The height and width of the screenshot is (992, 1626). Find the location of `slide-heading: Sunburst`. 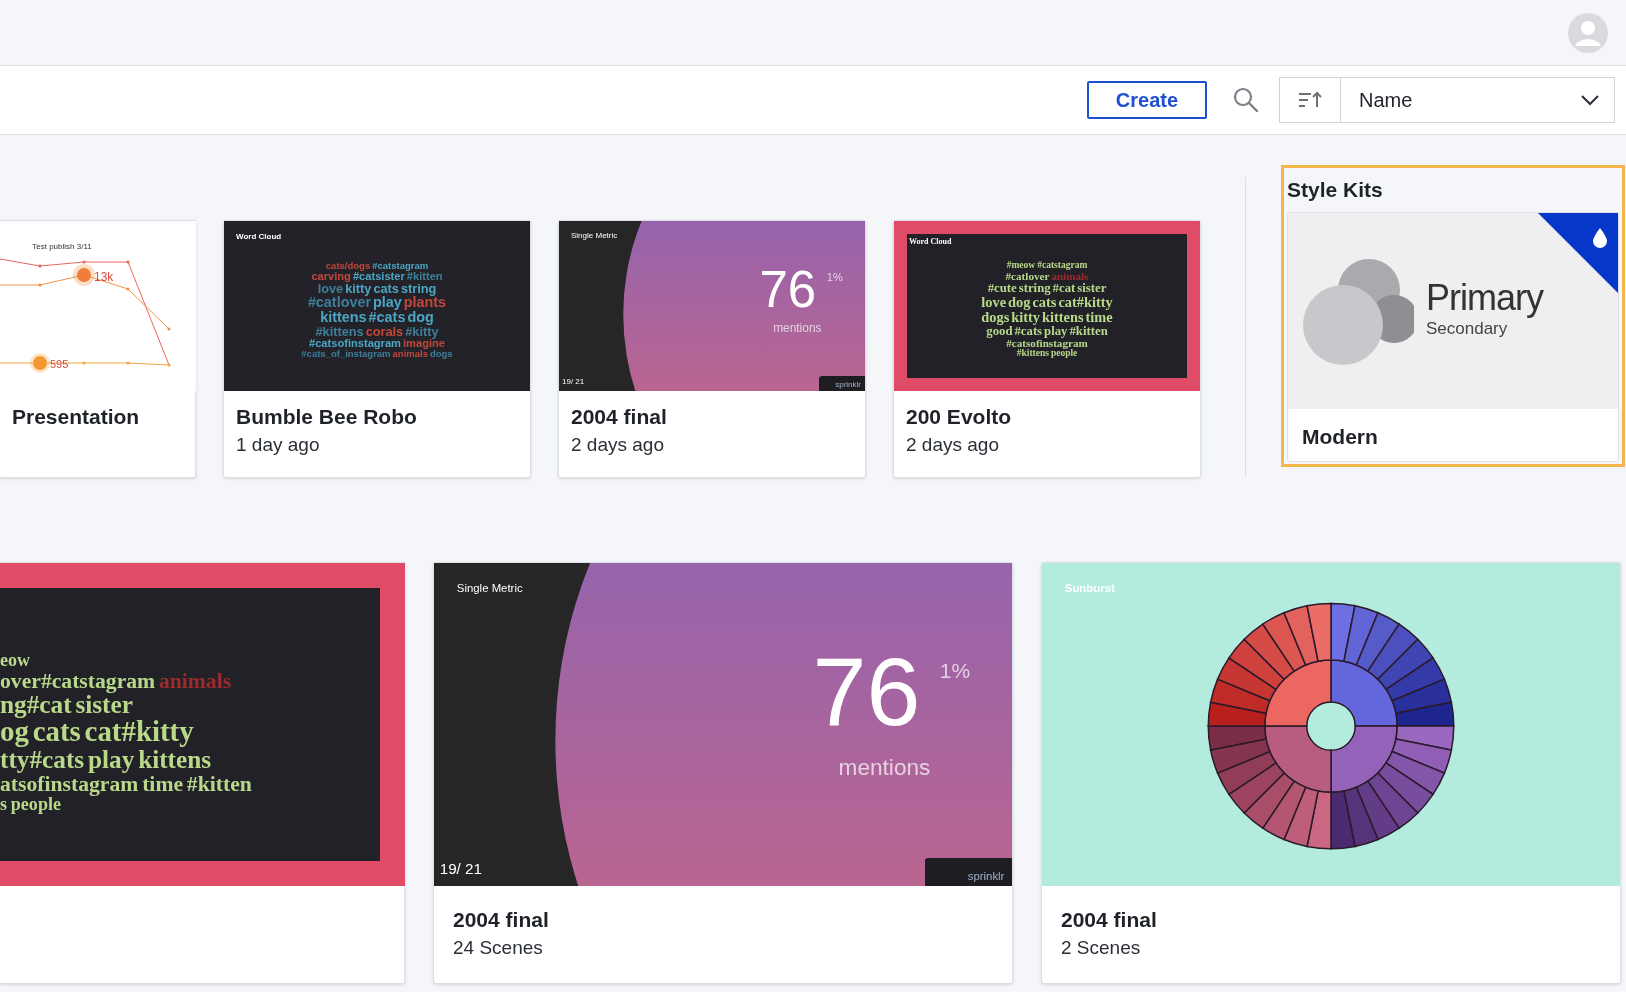

slide-heading: Sunburst is located at coordinates (1089, 589).